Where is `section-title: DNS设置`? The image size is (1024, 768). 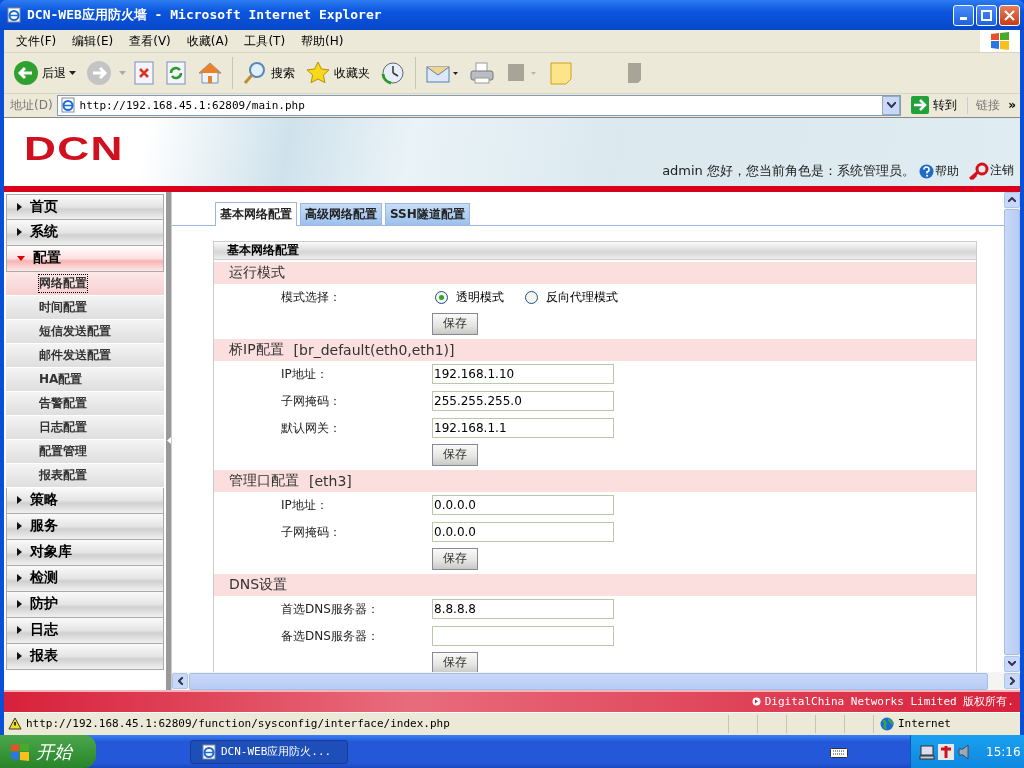
section-title: DNS设置 is located at coordinates (258, 584).